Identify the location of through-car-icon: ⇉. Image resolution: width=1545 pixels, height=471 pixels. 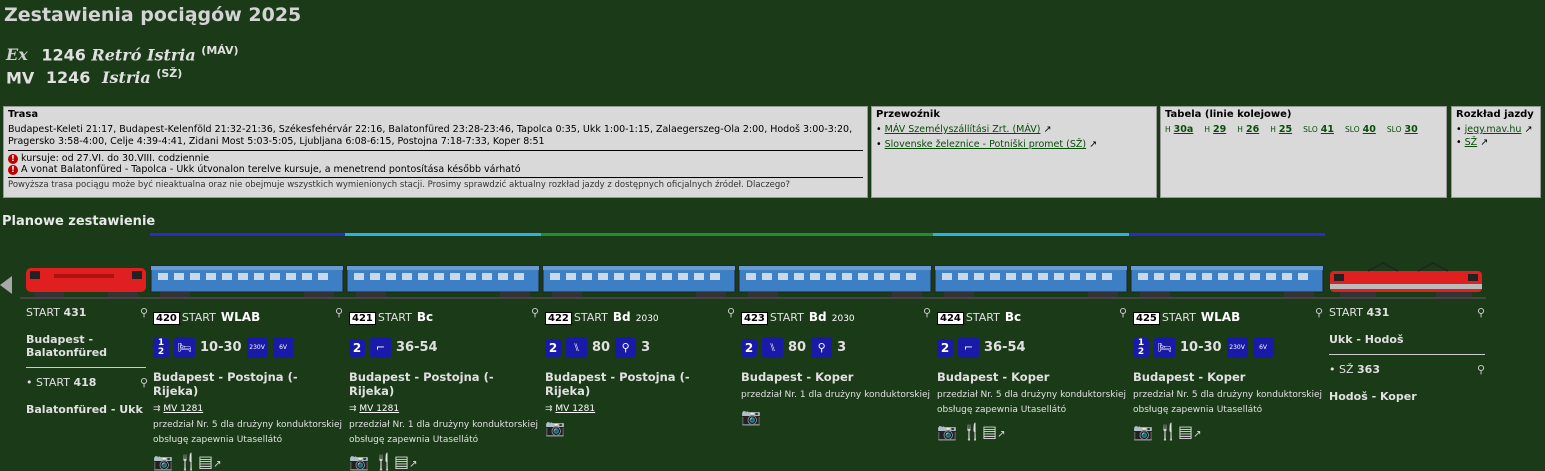
(157, 409).